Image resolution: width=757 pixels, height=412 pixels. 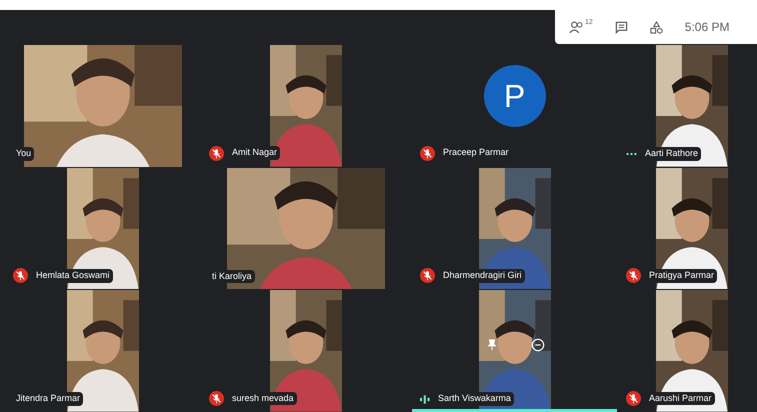 What do you see at coordinates (672, 154) in the screenshot?
I see `participant-name: Aarti Rathore` at bounding box center [672, 154].